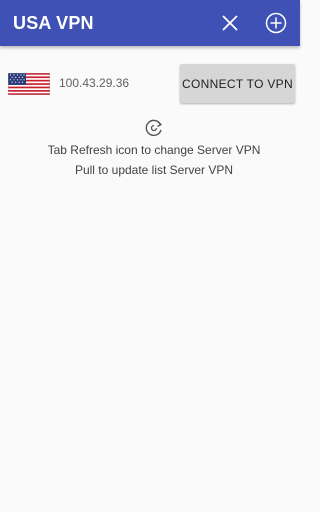  I want to click on refresh-icon, so click(153, 128).